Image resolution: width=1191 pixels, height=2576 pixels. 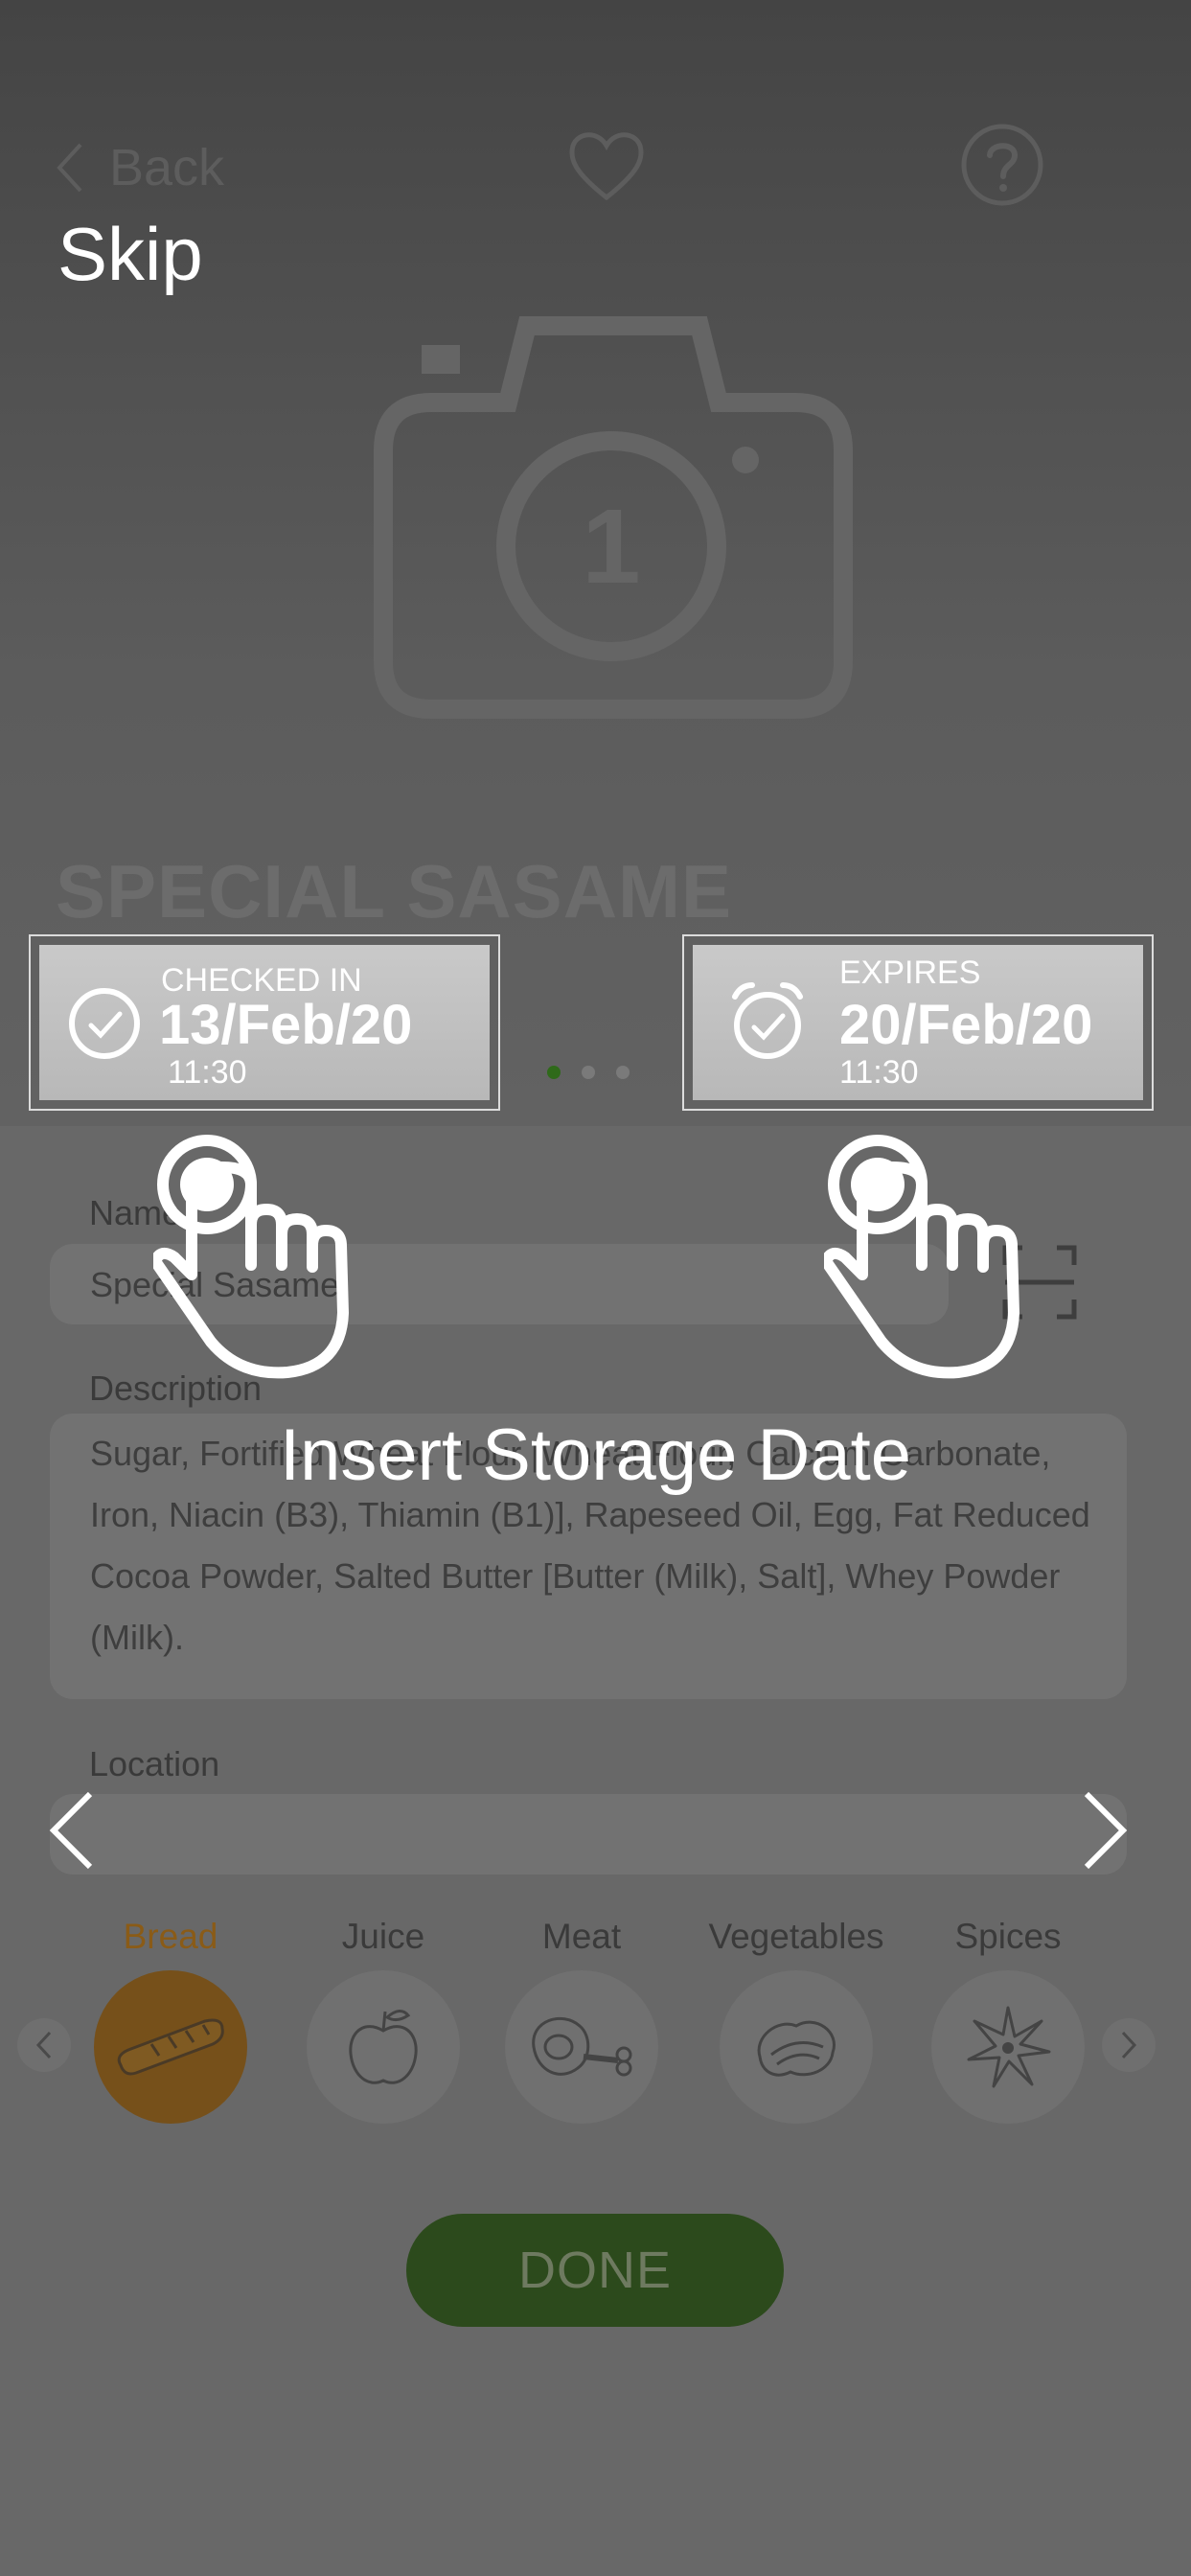 I want to click on alarm-clock-icon, so click(x=767, y=1020).